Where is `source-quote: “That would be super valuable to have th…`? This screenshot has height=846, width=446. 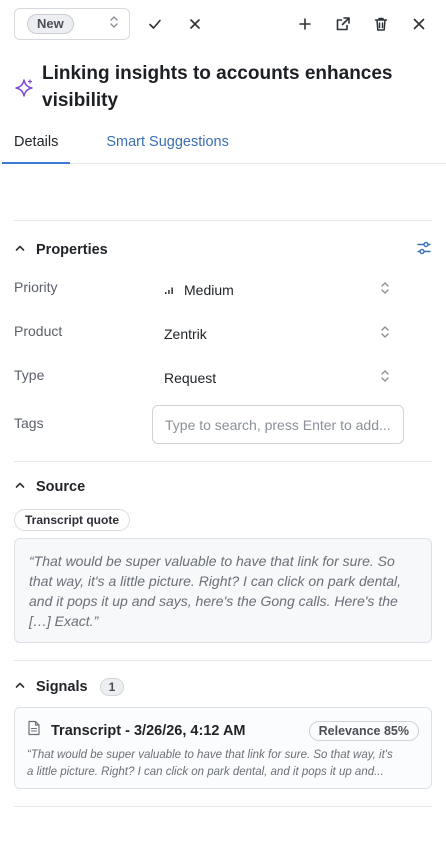
source-quote: “That would be super valuable to have th… is located at coordinates (223, 590).